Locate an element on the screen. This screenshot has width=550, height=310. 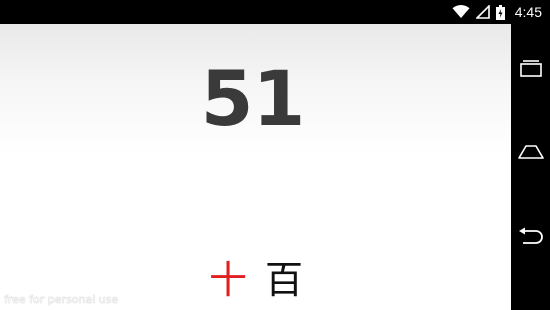
recent-apps-button is located at coordinates (530, 70).